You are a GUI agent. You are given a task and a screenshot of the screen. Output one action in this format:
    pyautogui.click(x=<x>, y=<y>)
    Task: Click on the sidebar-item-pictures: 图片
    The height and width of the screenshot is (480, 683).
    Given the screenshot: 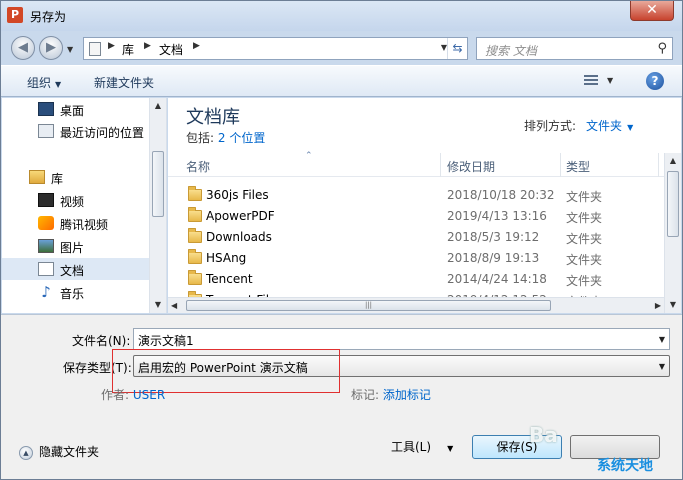 What is the action you would take?
    pyautogui.click(x=76, y=246)
    